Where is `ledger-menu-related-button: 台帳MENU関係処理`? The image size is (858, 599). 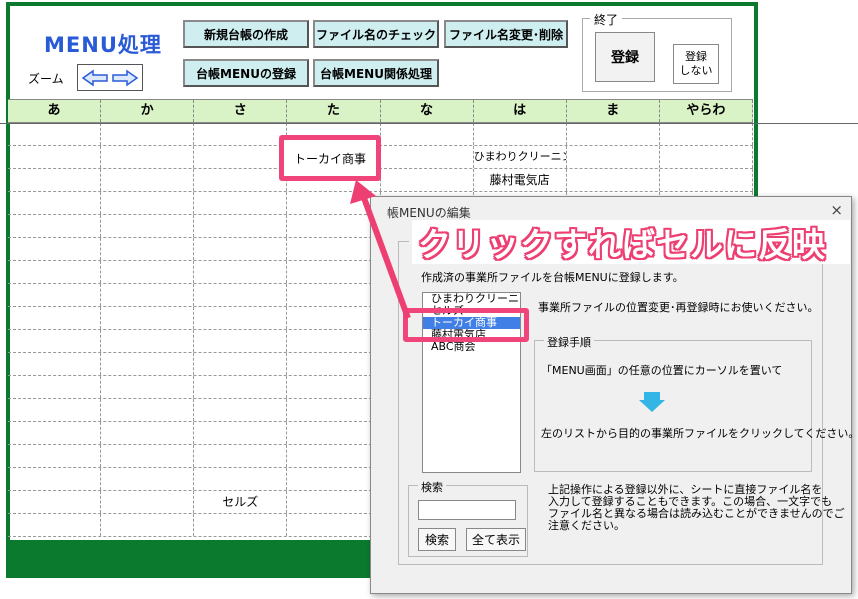 ledger-menu-related-button: 台帳MENU関係処理 is located at coordinates (376, 73).